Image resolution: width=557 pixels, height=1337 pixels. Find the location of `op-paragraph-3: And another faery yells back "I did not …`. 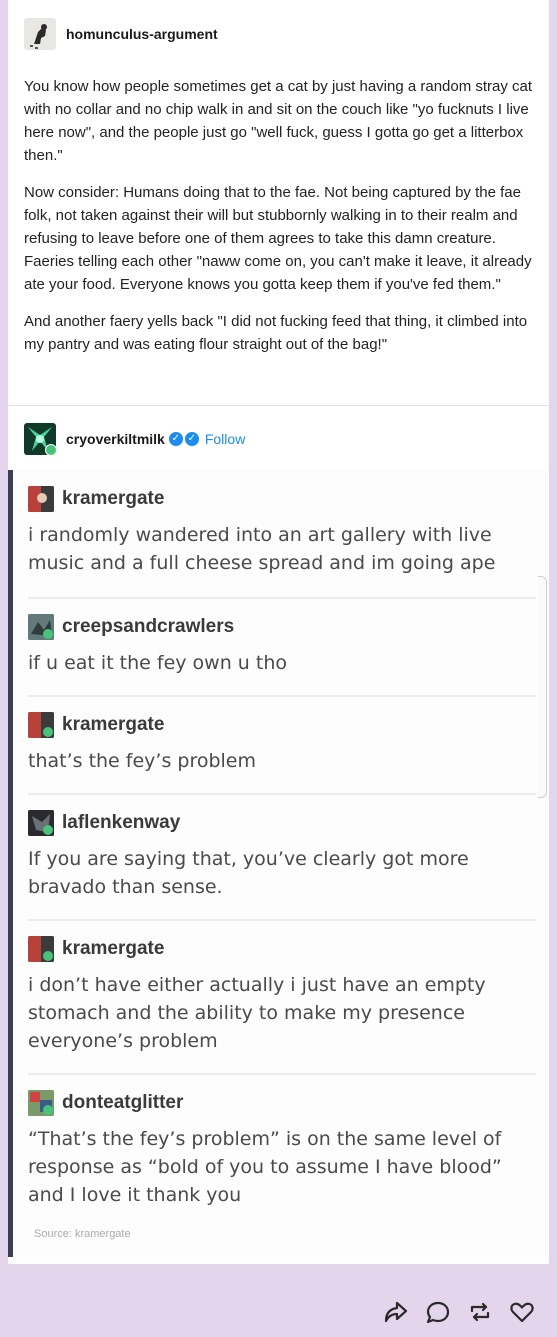

op-paragraph-3: And another faery yells back "I did not … is located at coordinates (281, 333).